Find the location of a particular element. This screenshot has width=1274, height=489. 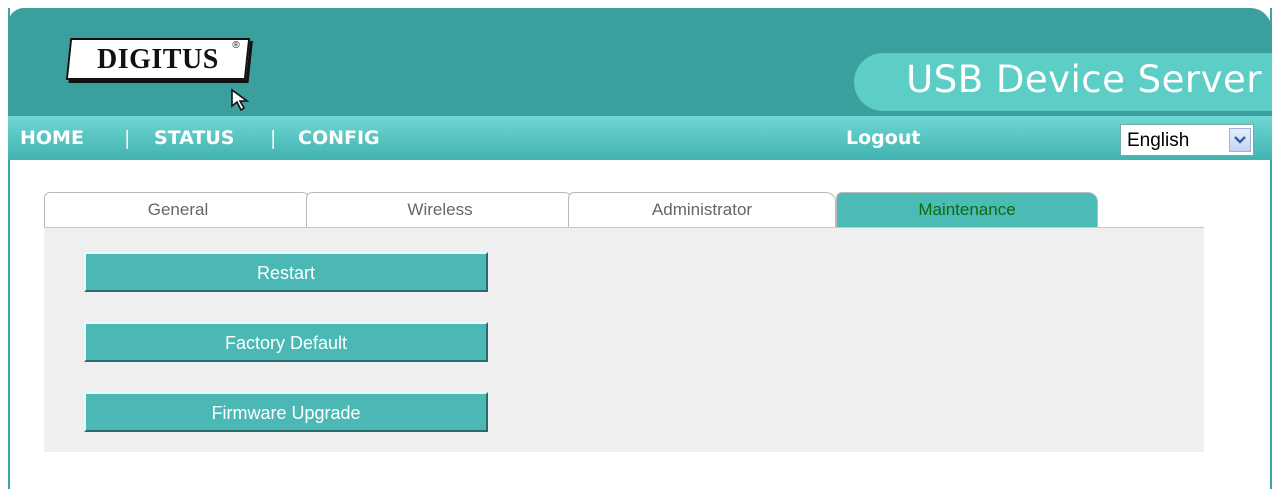

nav-home: HOME is located at coordinates (52, 138).